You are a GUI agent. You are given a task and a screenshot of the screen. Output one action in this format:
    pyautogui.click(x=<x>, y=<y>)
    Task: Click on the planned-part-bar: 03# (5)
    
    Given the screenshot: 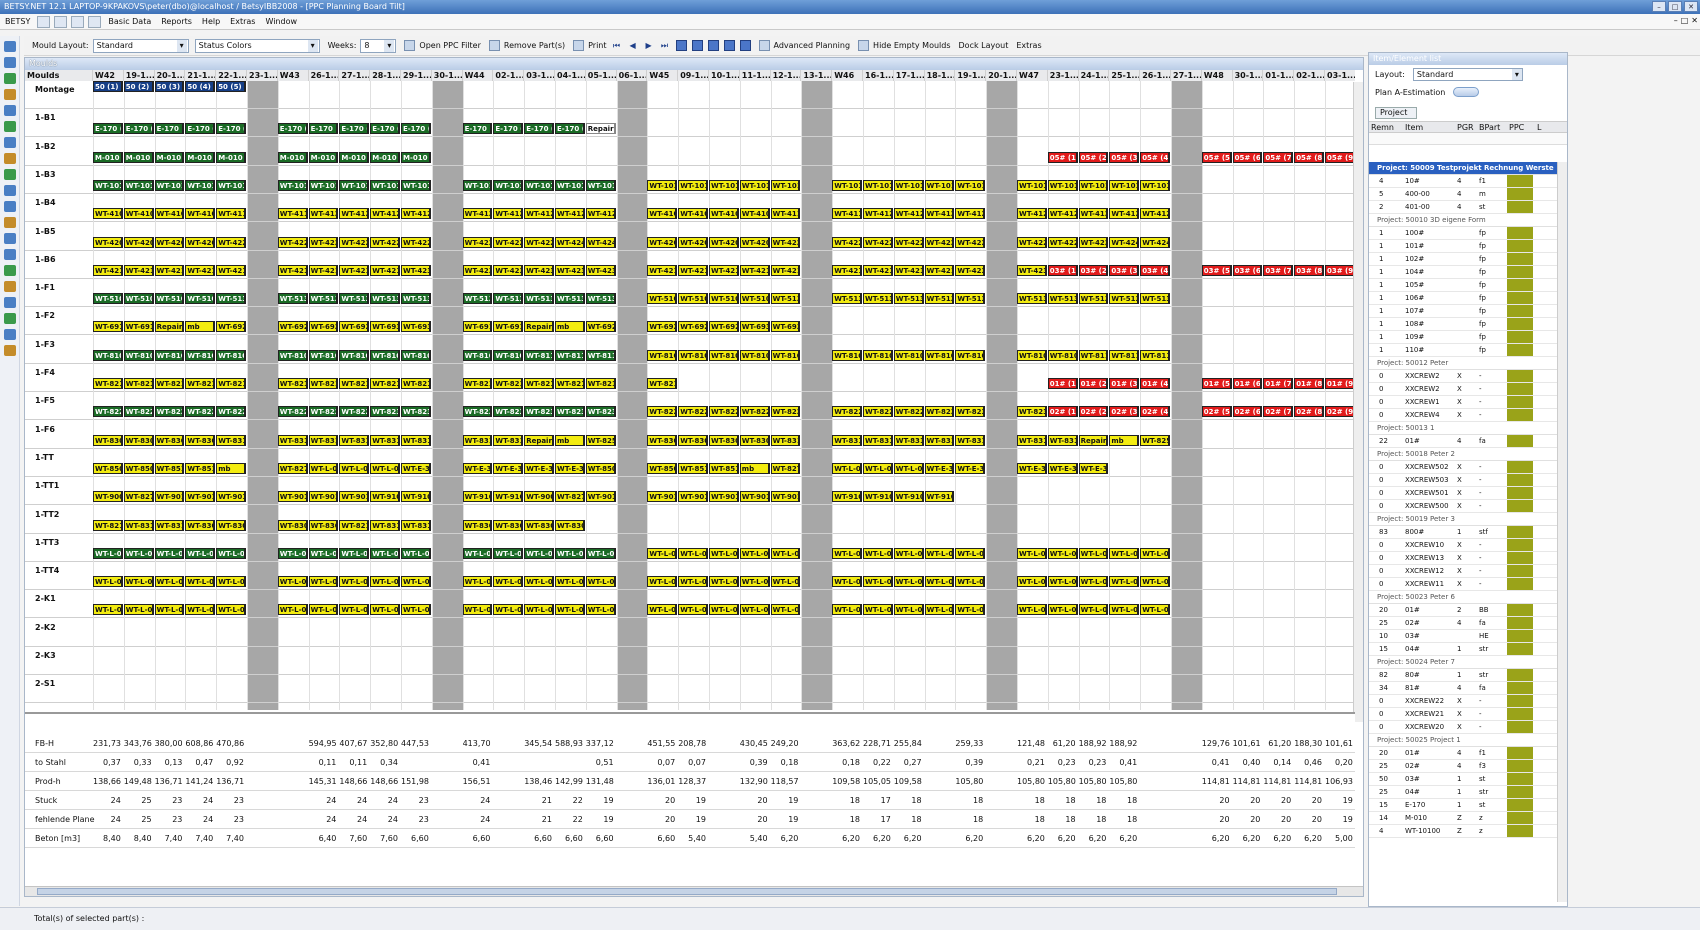 What is the action you would take?
    pyautogui.click(x=1216, y=270)
    